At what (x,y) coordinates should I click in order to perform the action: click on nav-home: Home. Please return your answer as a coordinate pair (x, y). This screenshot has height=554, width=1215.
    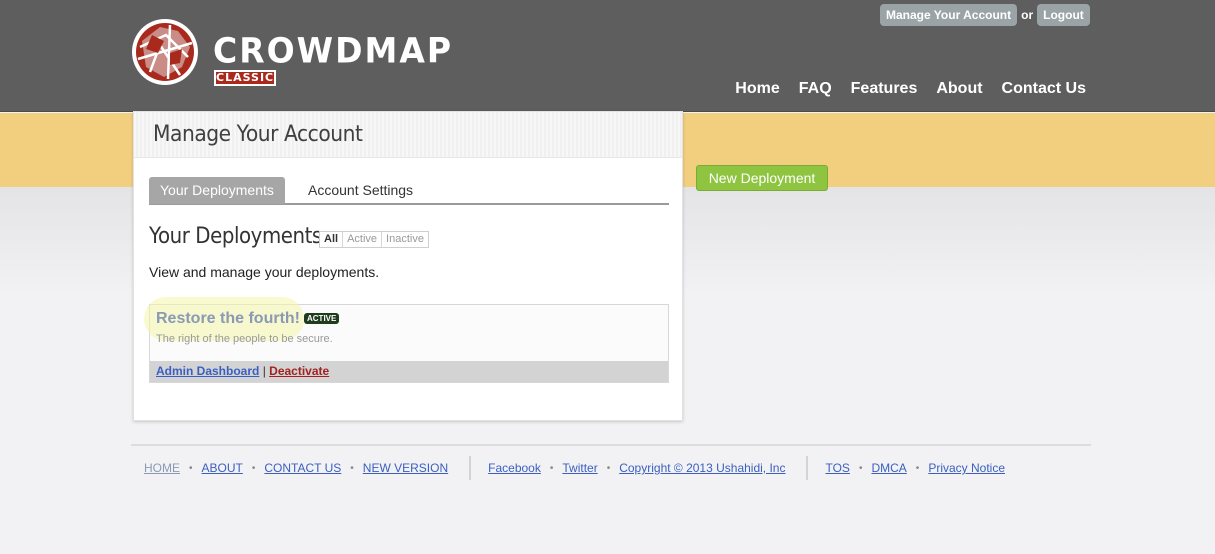
    Looking at the image, I should click on (757, 89).